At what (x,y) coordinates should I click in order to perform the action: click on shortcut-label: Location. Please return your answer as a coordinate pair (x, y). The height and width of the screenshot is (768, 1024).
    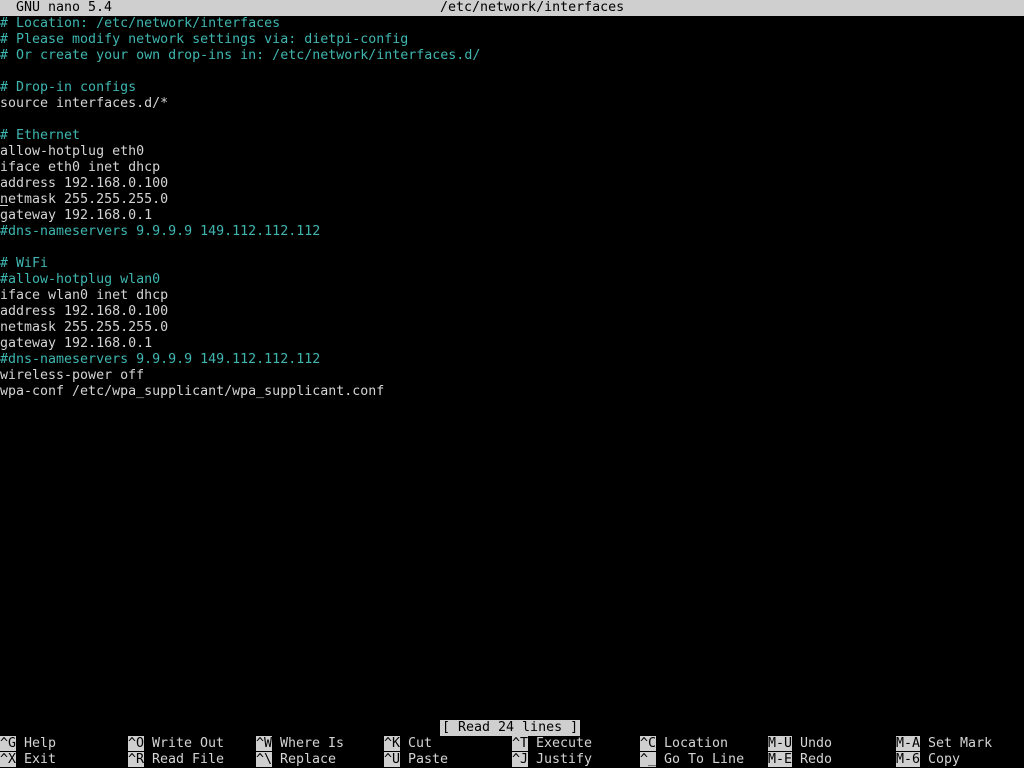
    Looking at the image, I should click on (696, 743).